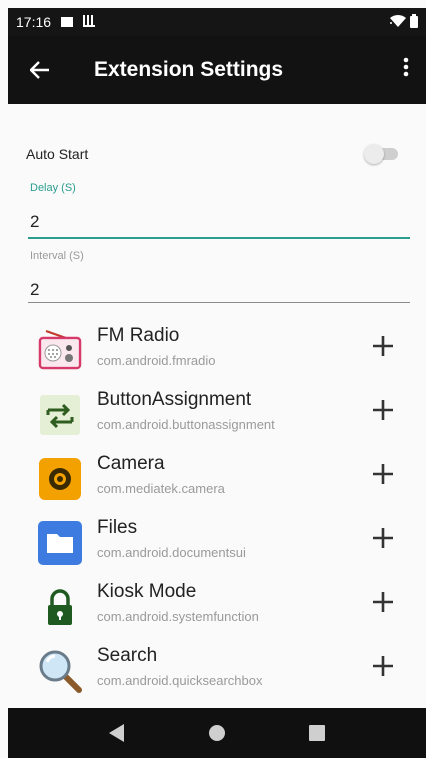 The height and width of the screenshot is (758, 426). Describe the element at coordinates (219, 302) in the screenshot. I see `interval-underline` at that location.